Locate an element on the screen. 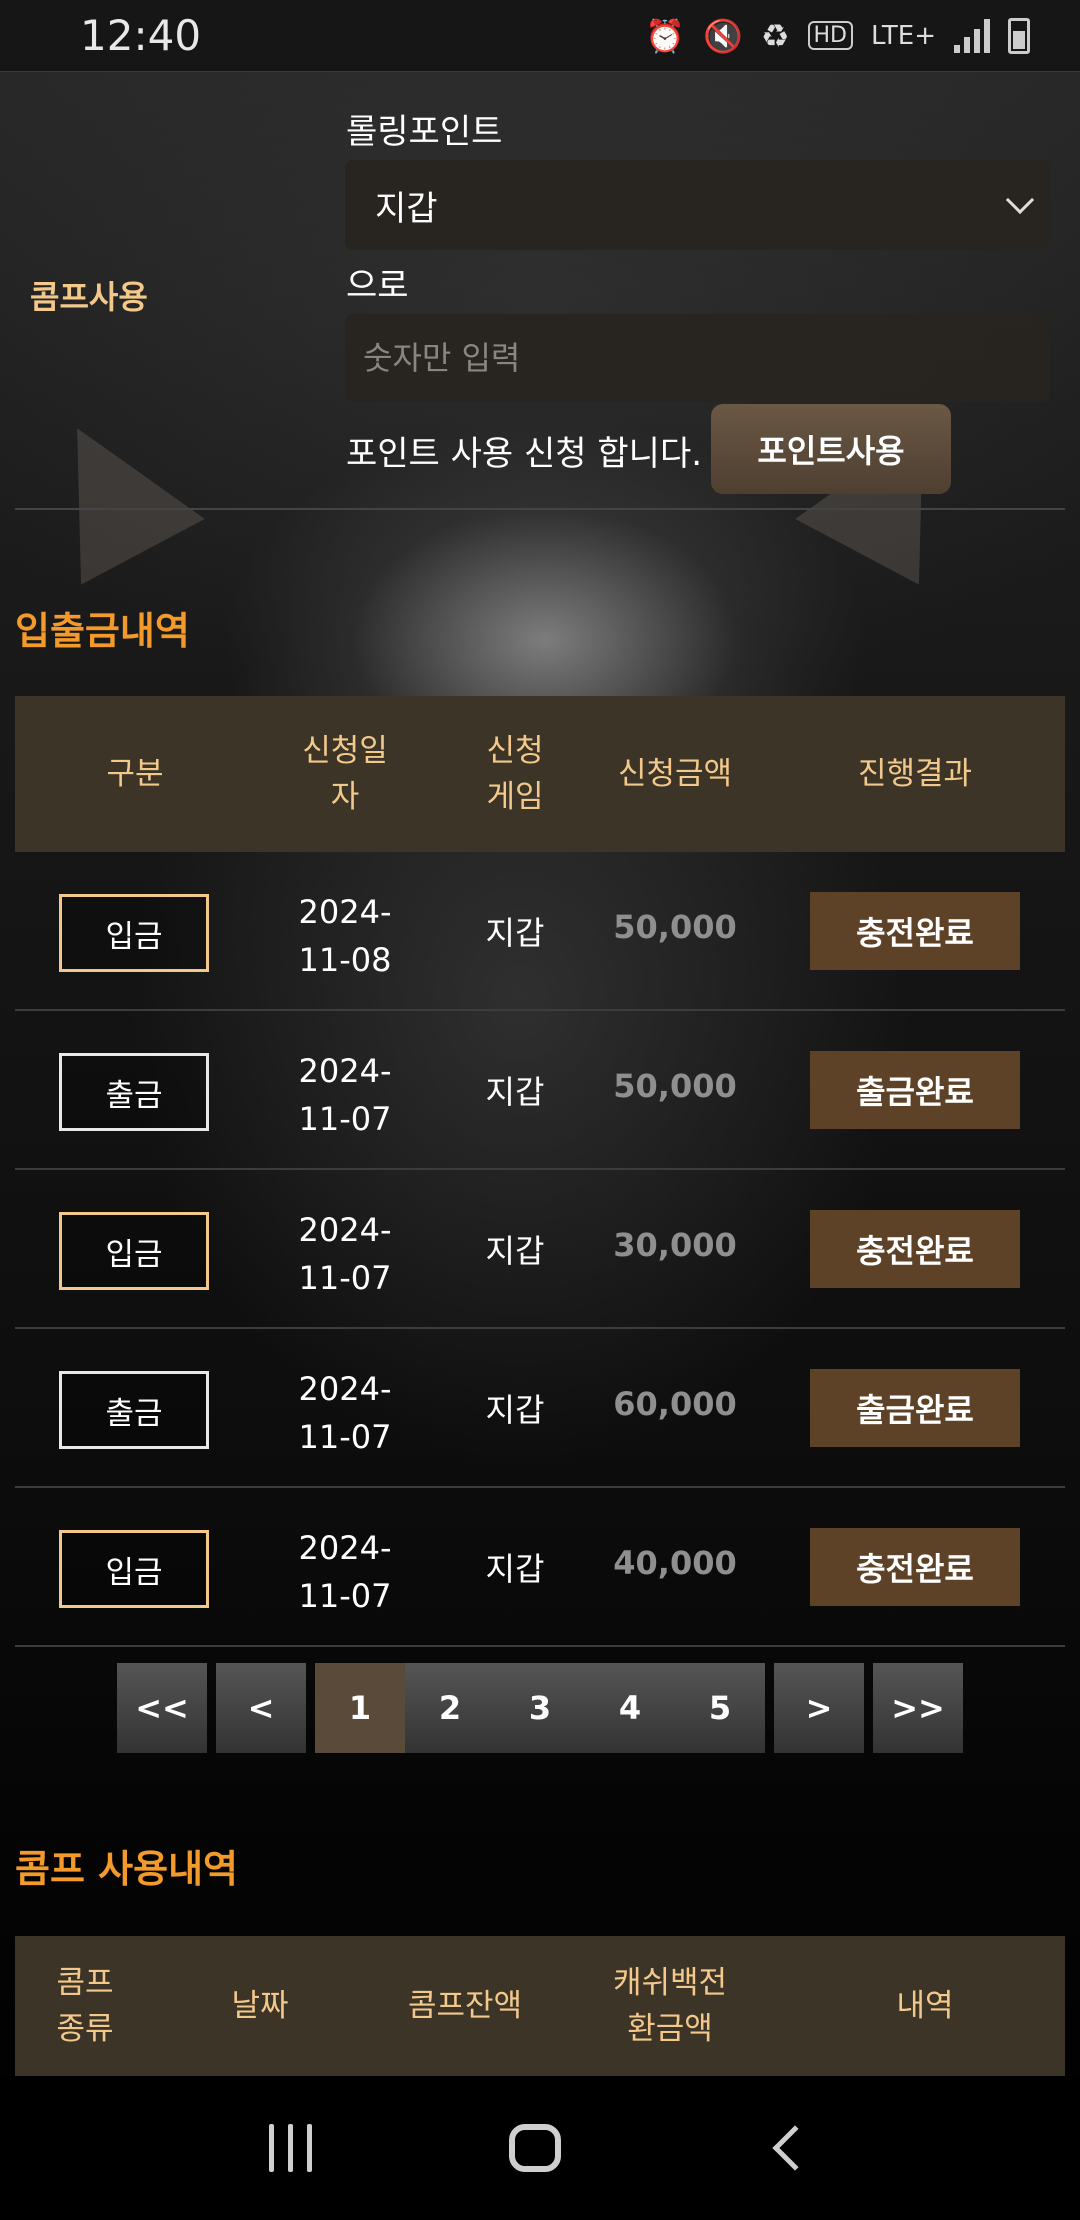 This screenshot has width=1080, height=2220. pagination-page-2: 2 is located at coordinates (450, 1708).